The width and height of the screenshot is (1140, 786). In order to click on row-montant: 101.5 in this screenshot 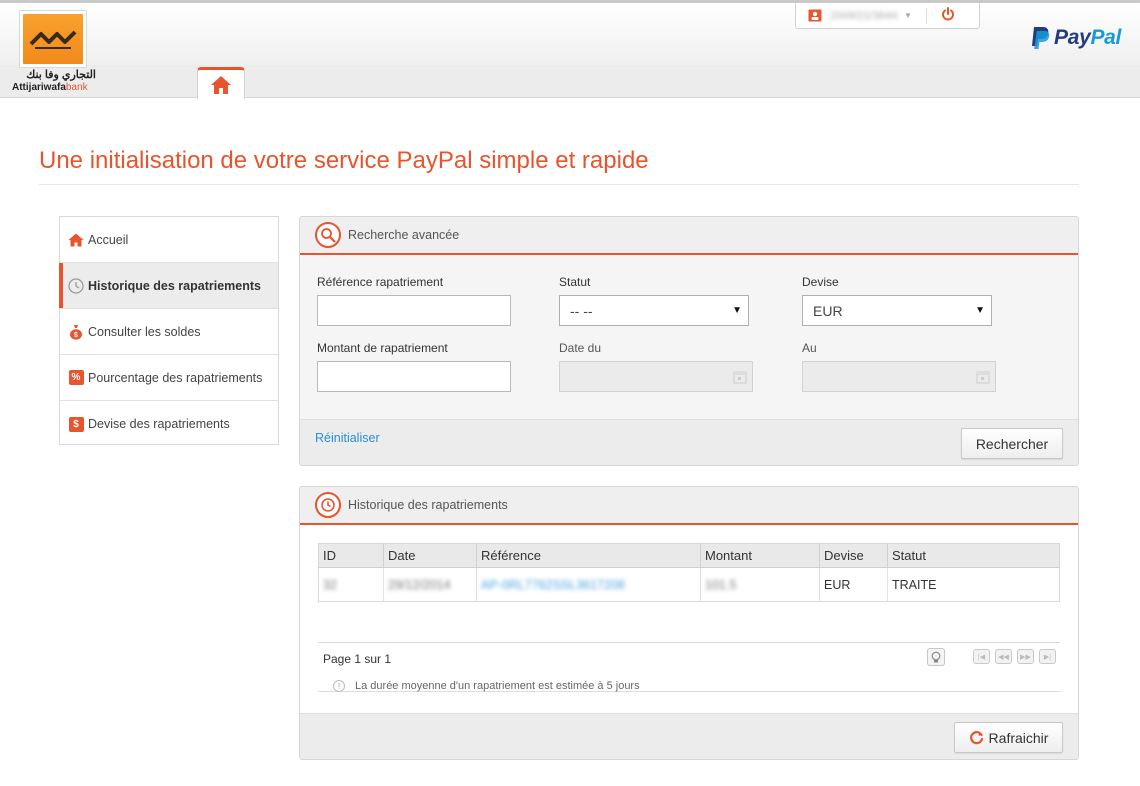, I will do `click(721, 584)`.